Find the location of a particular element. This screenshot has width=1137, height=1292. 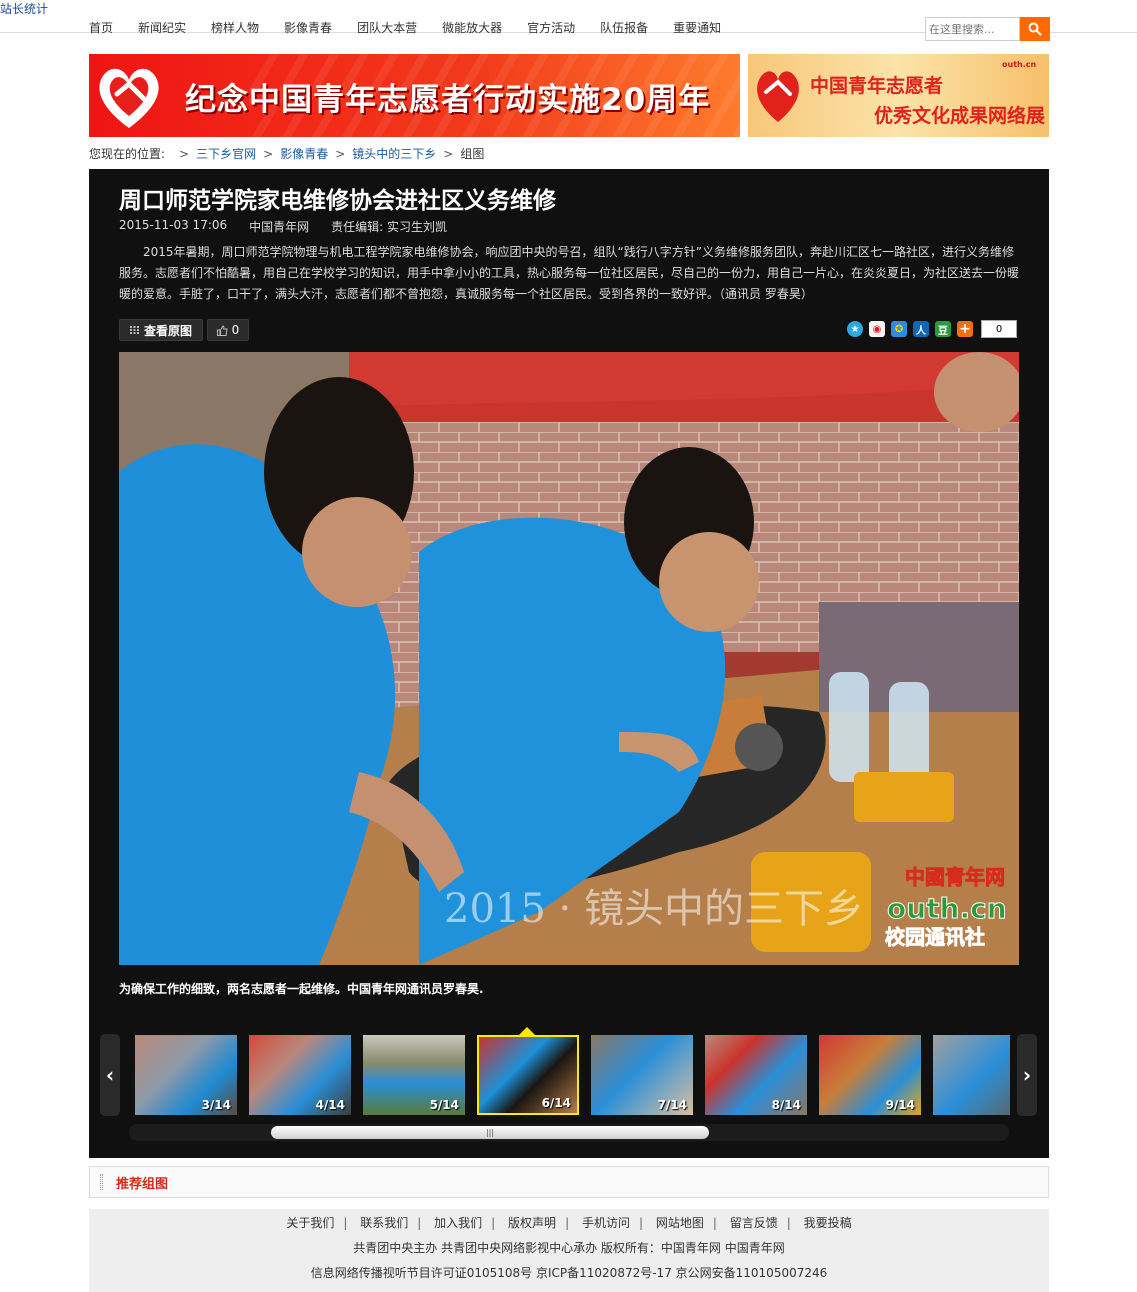

photo-logo-line2: outh.cn is located at coordinates (947, 908).